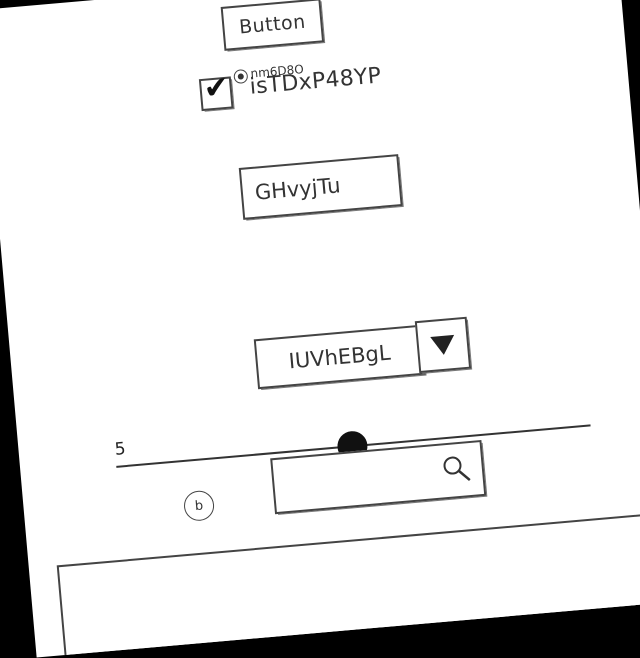  What do you see at coordinates (457, 469) in the screenshot?
I see `search-icon` at bounding box center [457, 469].